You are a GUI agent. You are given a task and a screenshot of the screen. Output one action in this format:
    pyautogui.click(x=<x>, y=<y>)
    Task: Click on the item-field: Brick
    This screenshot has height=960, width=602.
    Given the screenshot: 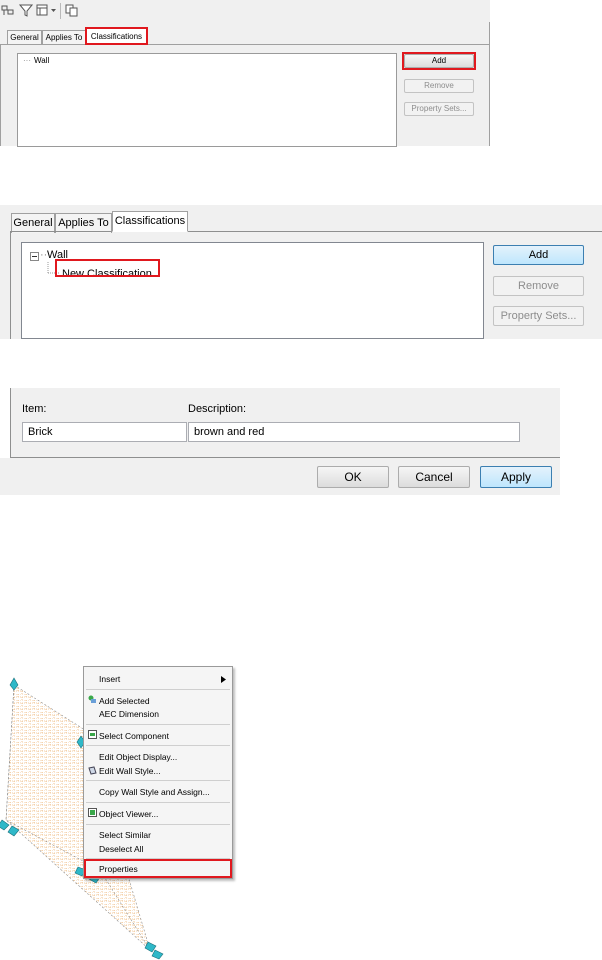 What is the action you would take?
    pyautogui.click(x=104, y=432)
    